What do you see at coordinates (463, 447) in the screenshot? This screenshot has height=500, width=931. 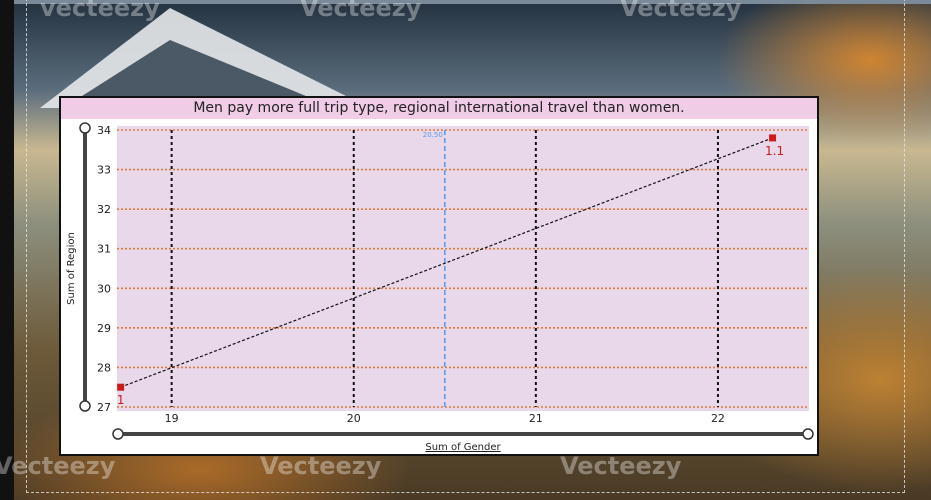 I see `x-axis-title: Sum of Gender` at bounding box center [463, 447].